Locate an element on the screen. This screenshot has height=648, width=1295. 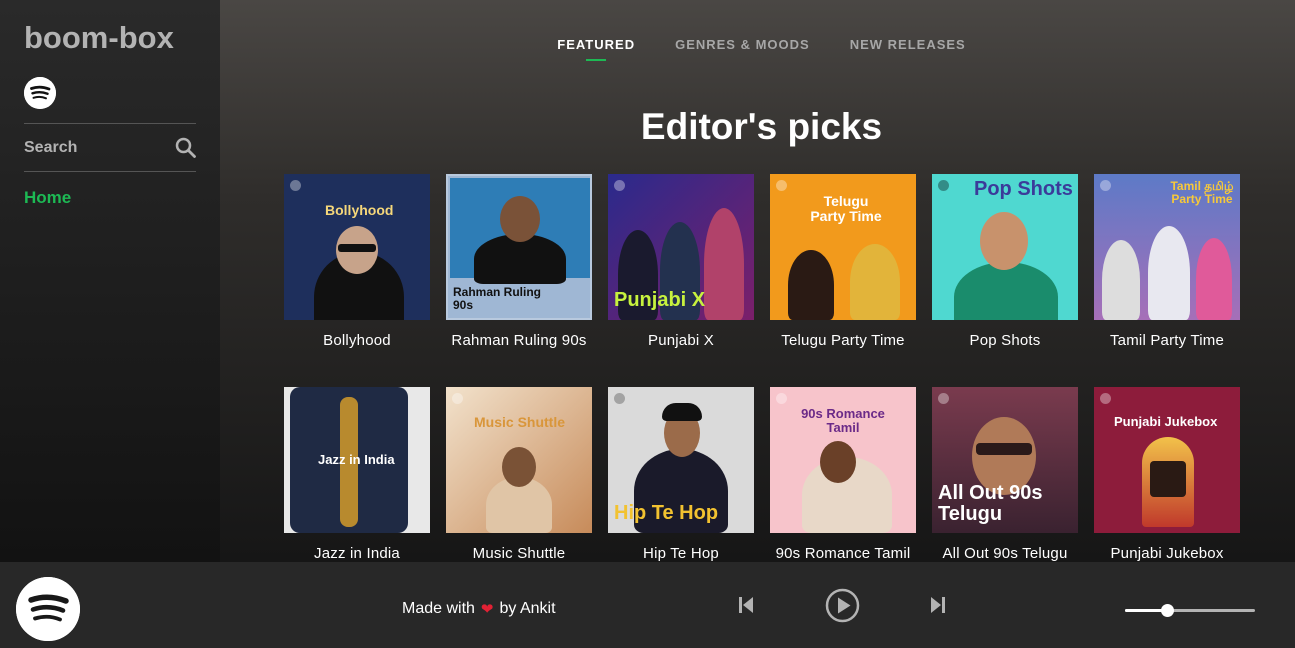
playlist-cover: Punjabi Jukebox is located at coordinates (1167, 460).